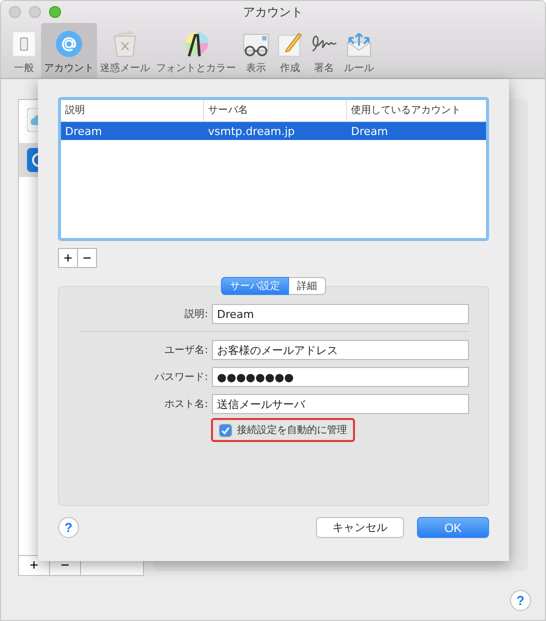 This screenshot has height=621, width=546. I want to click on switch-icon, so click(24, 44).